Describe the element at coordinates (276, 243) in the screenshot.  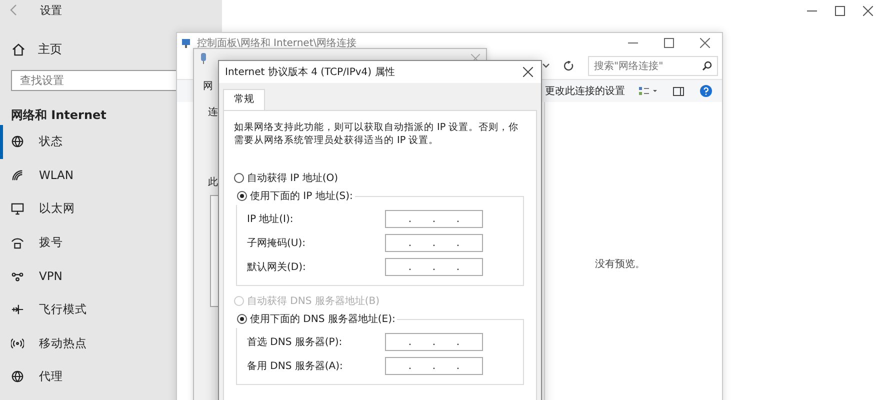
I see `field-label: 子网掩码(U):` at that location.